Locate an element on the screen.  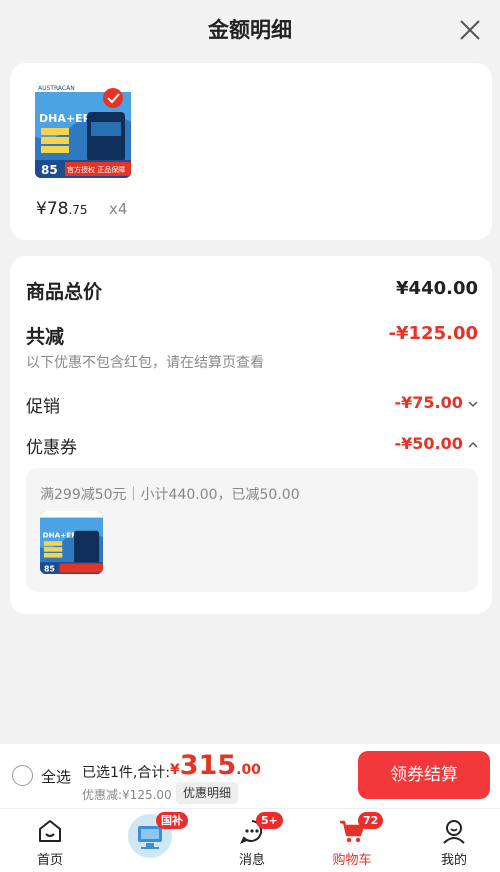
promo-value: -¥75.00 is located at coordinates (428, 402).